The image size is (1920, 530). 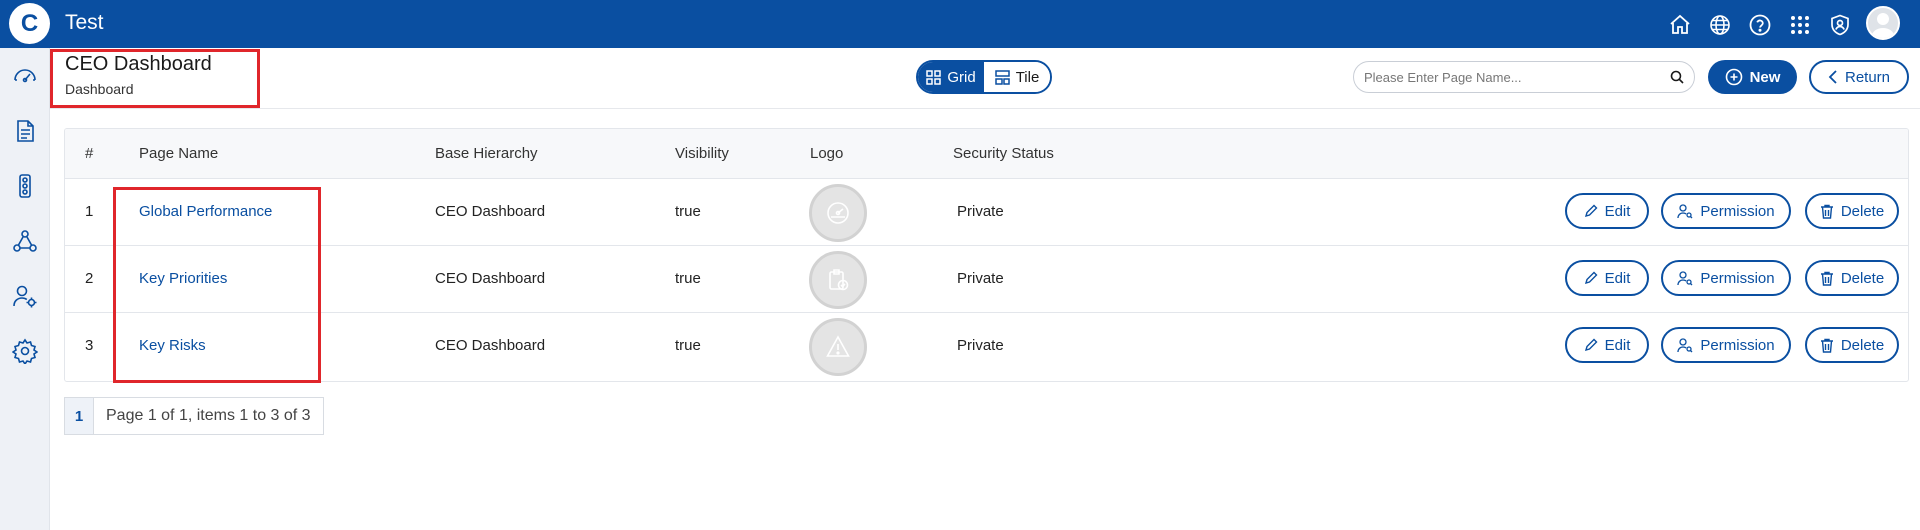 What do you see at coordinates (838, 213) in the screenshot?
I see `gauge-logo-icon` at bounding box center [838, 213].